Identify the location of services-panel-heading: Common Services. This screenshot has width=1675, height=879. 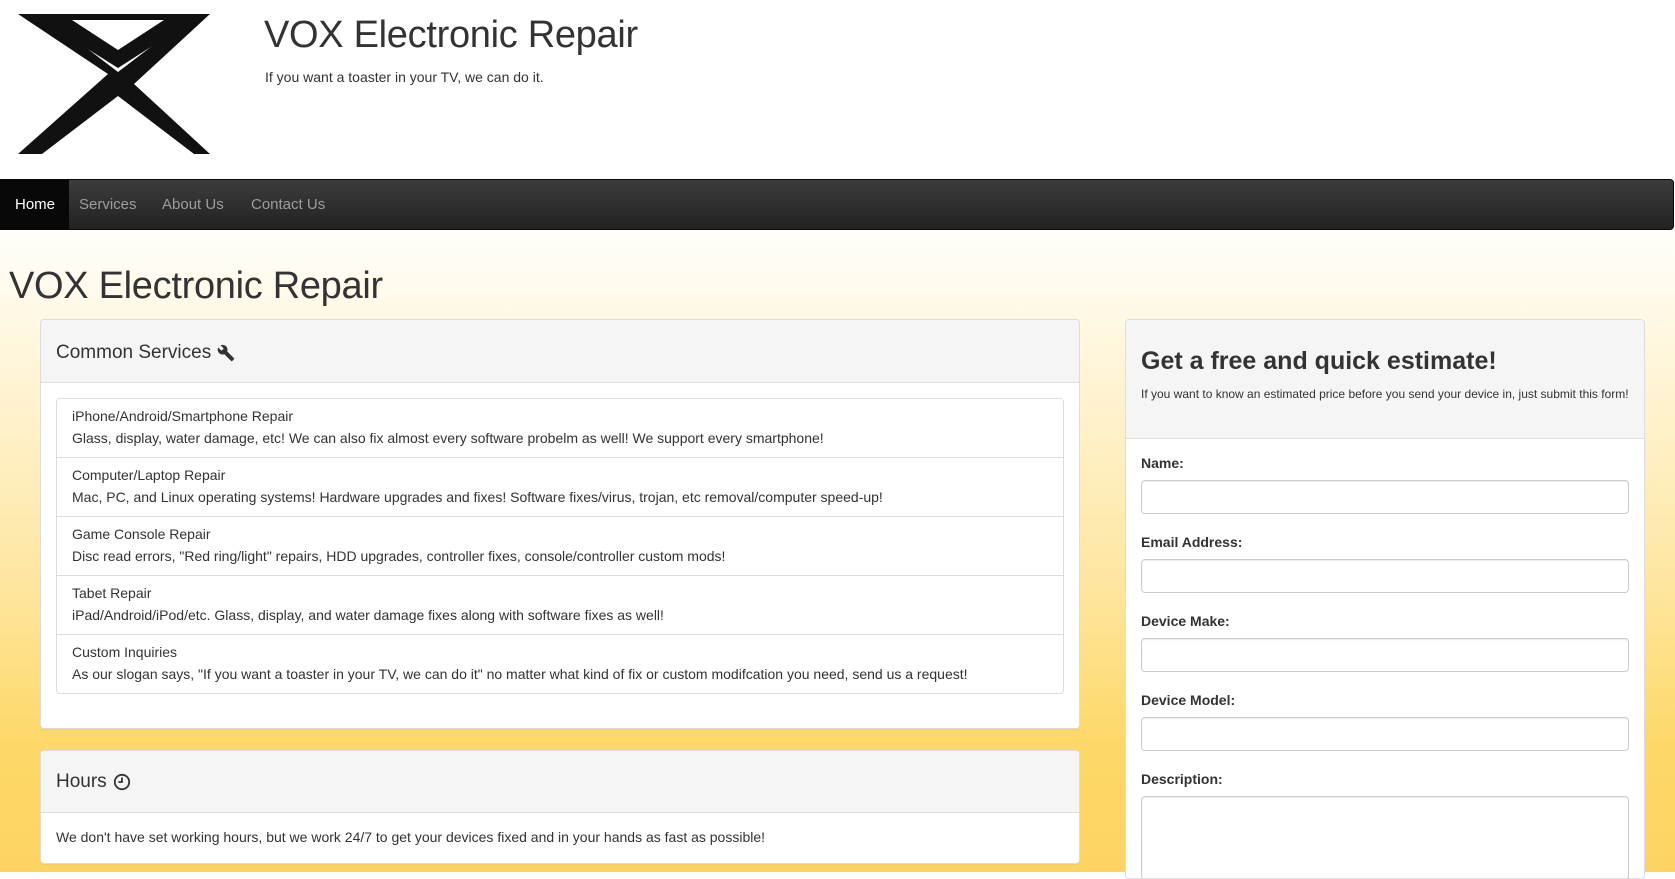
(560, 351).